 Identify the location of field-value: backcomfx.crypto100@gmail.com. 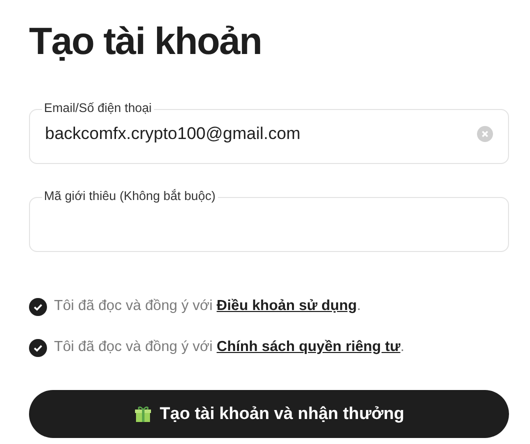
(172, 133).